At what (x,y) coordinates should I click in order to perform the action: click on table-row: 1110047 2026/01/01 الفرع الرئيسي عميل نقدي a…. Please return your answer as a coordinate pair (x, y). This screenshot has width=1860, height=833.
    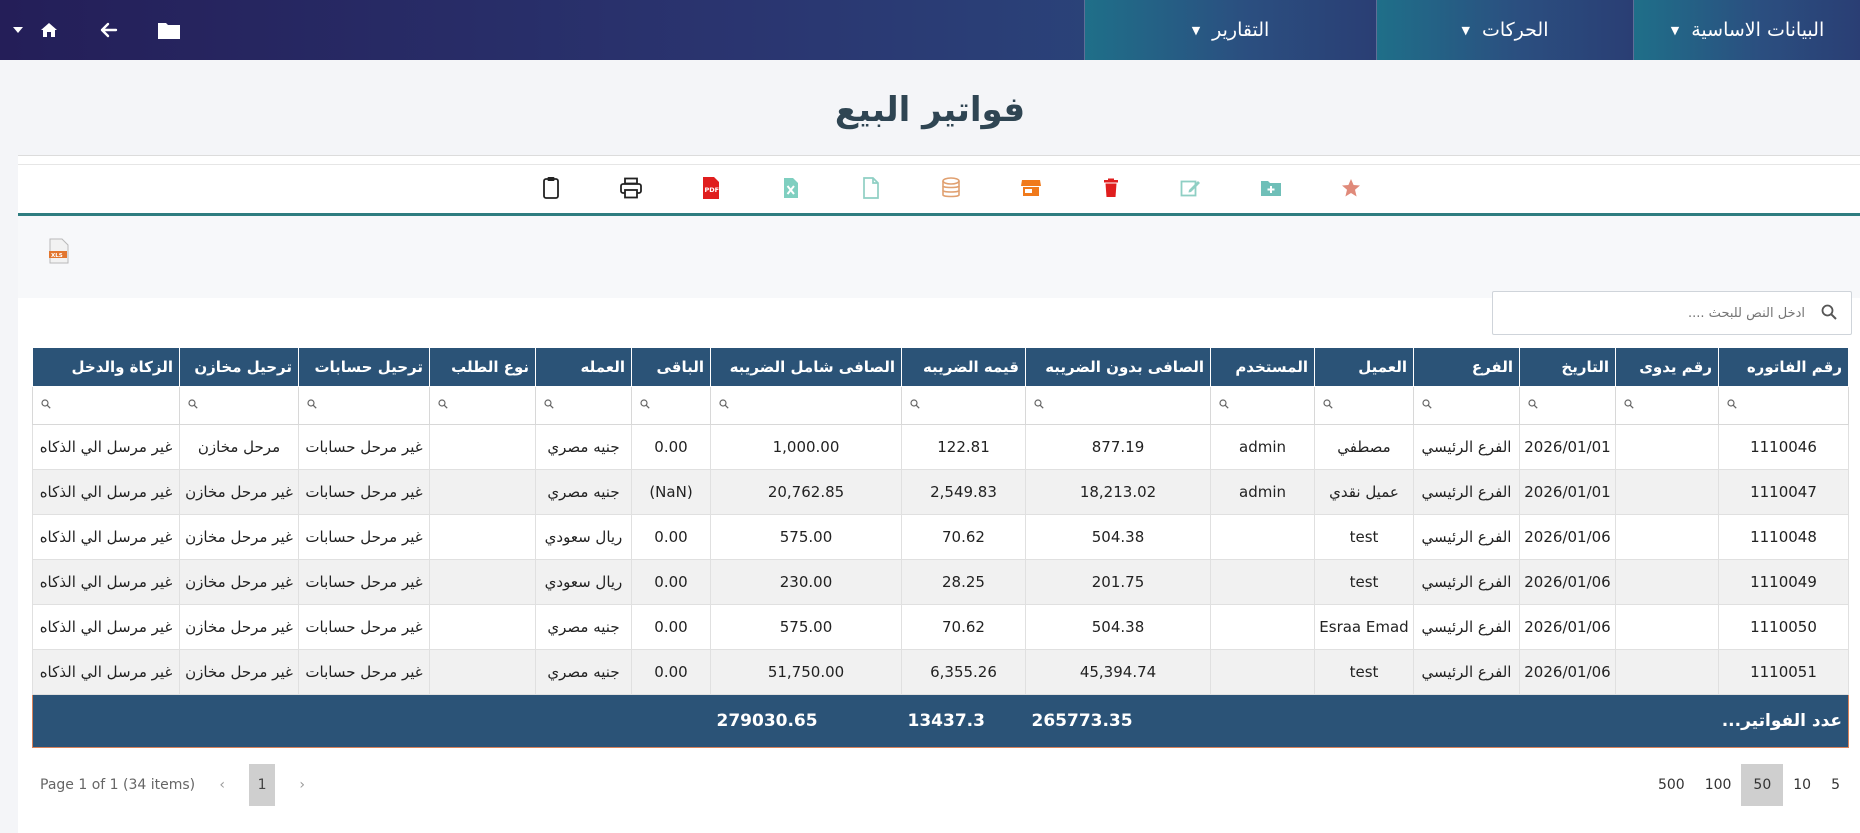
    Looking at the image, I should click on (940, 492).